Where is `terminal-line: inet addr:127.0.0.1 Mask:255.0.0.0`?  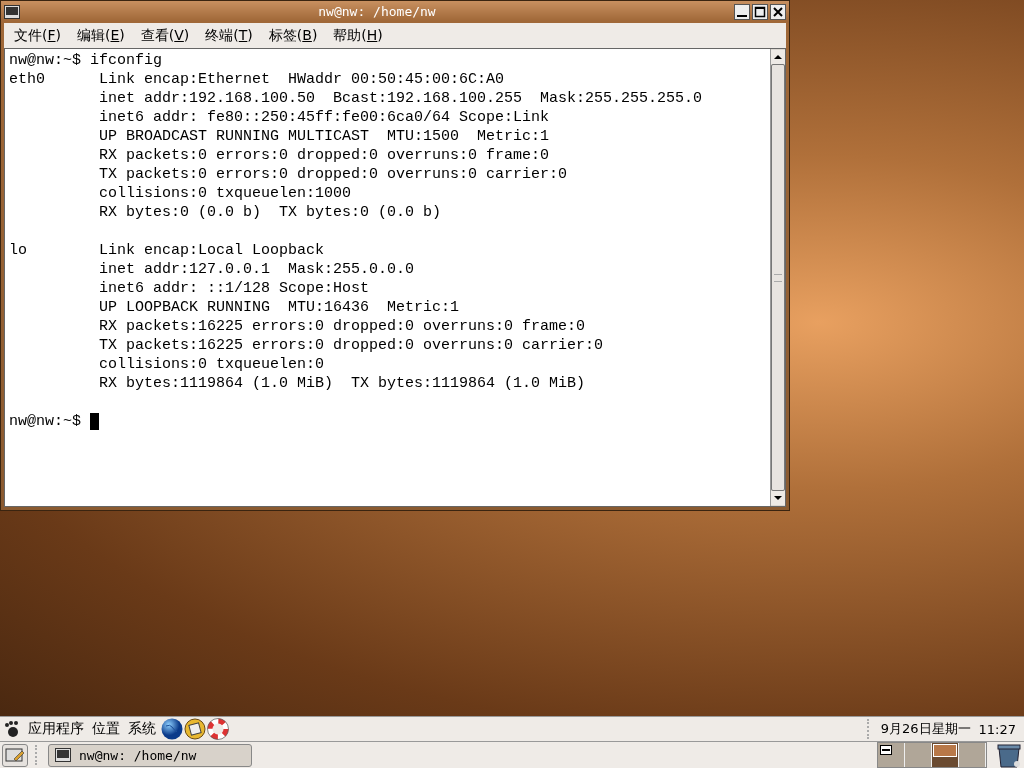 terminal-line: inet addr:127.0.0.1 Mask:255.0.0.0 is located at coordinates (256, 269).